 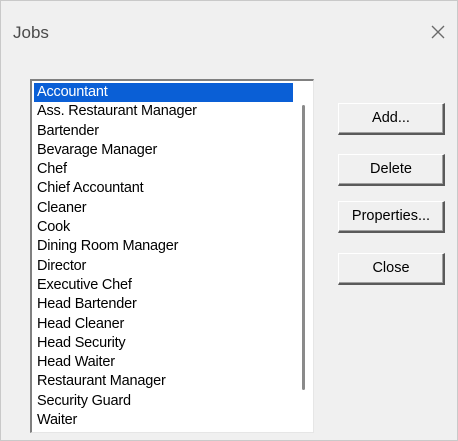 What do you see at coordinates (163, 227) in the screenshot?
I see `list-item: Cook` at bounding box center [163, 227].